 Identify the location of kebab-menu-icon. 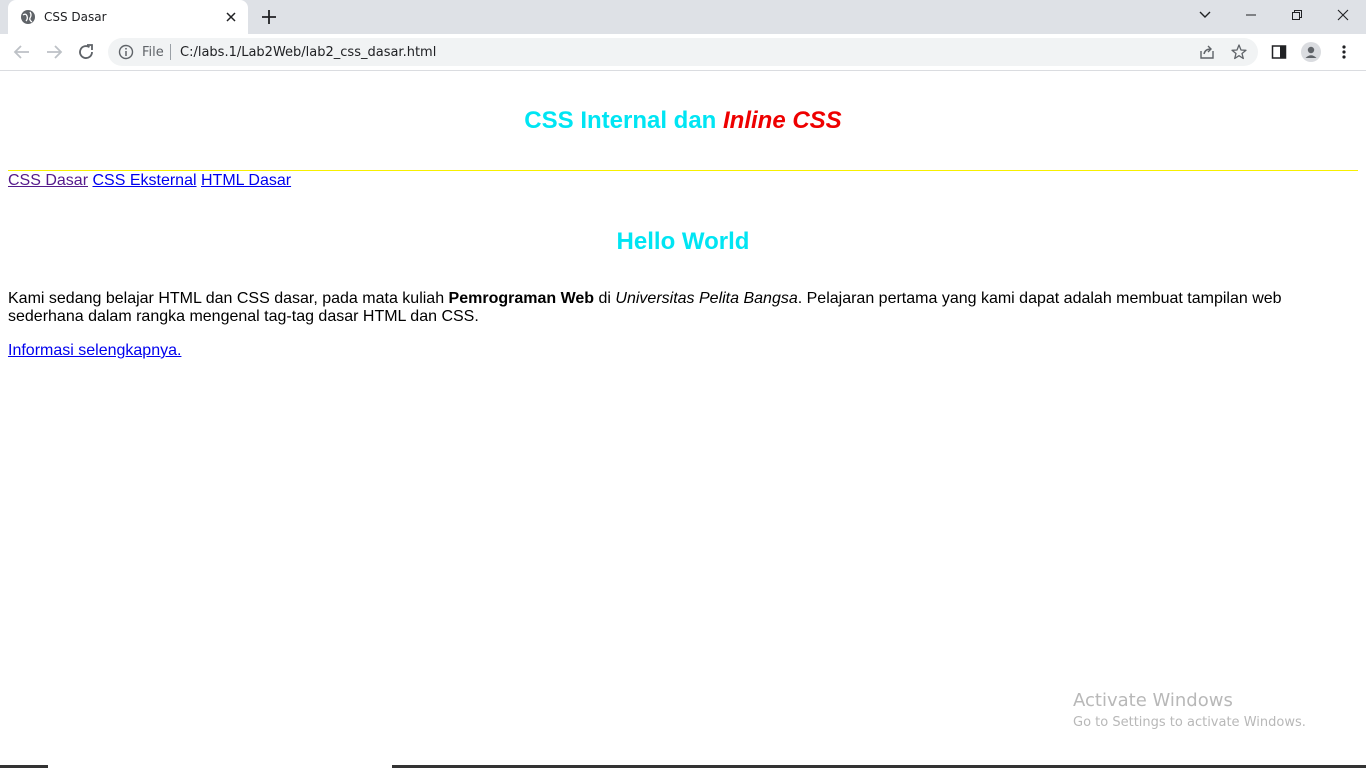
(1344, 52).